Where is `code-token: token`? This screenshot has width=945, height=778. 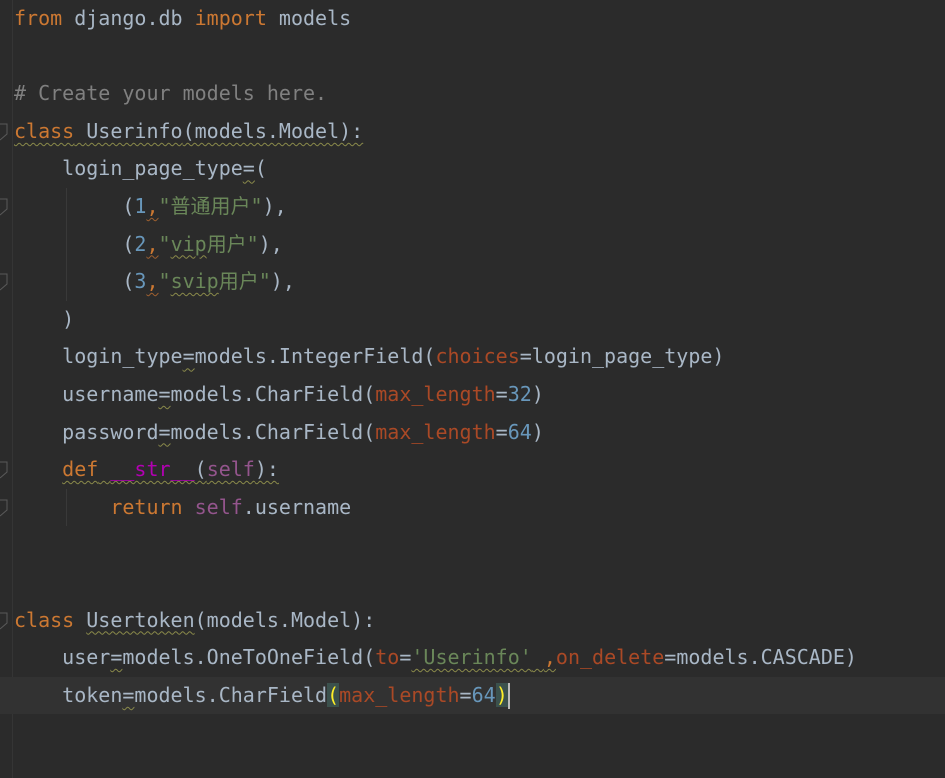
code-token: token is located at coordinates (68, 694).